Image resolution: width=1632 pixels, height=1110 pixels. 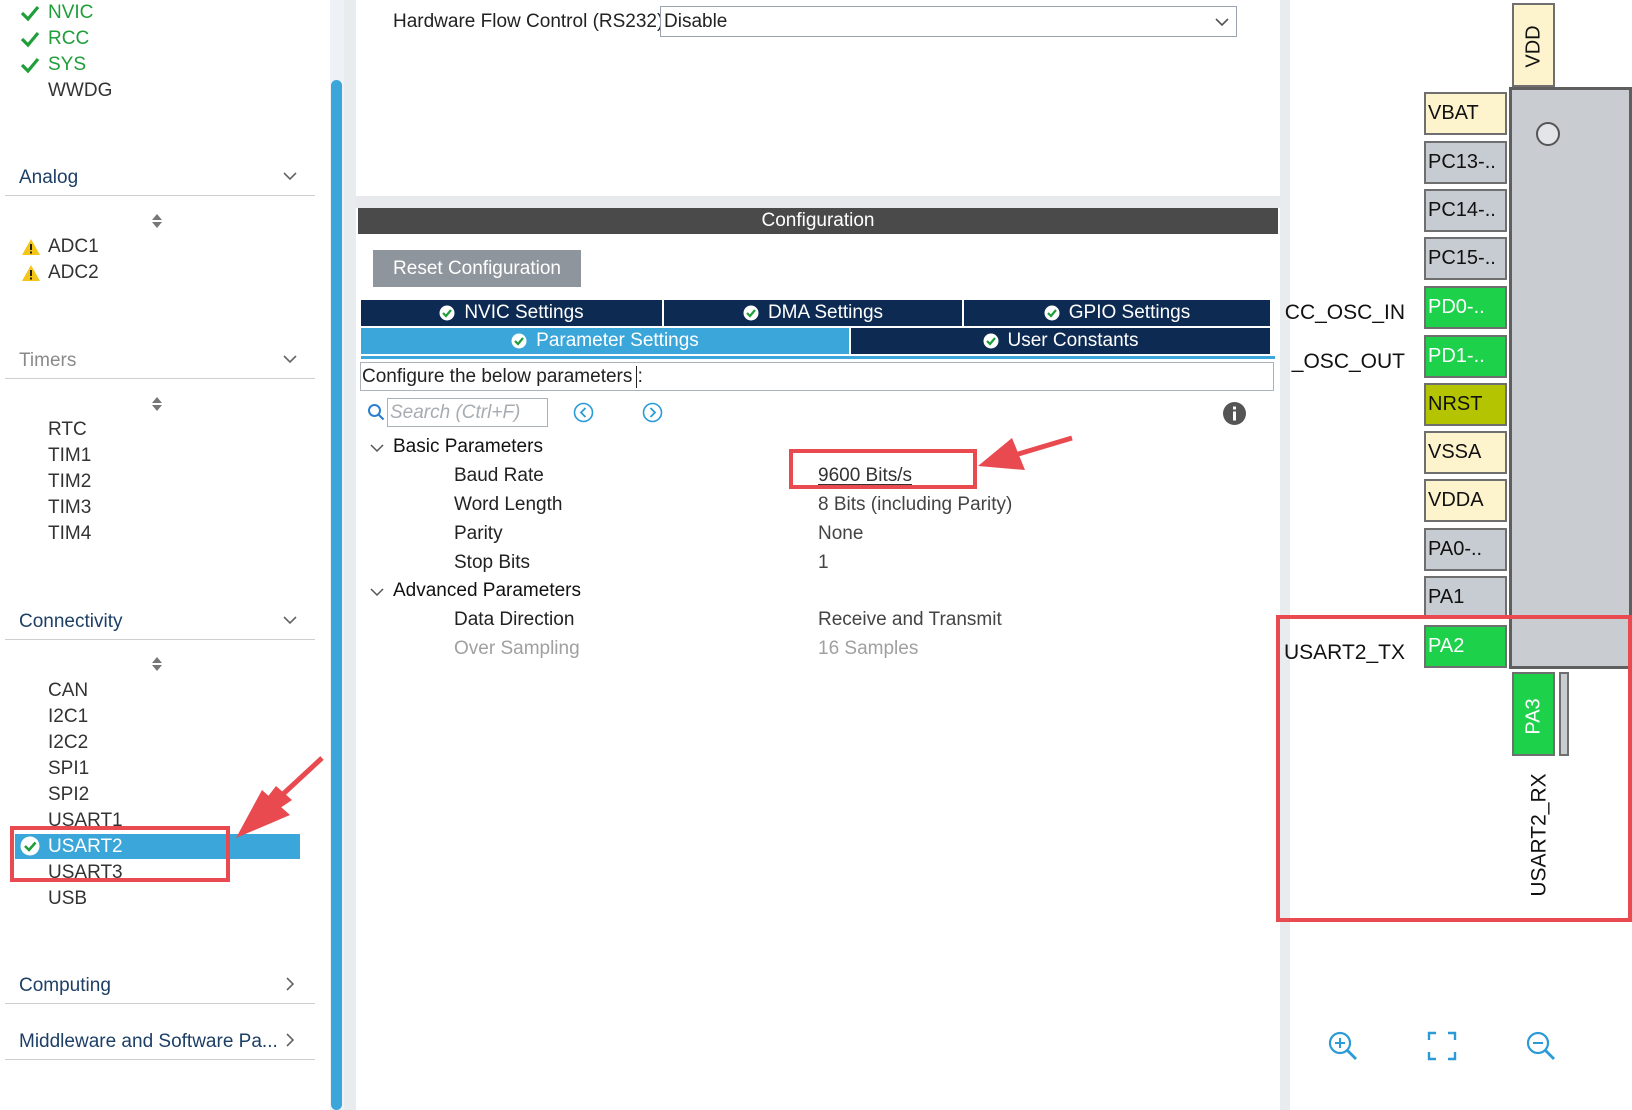 What do you see at coordinates (1465, 113) in the screenshot?
I see `pin-vbat: VBAT` at bounding box center [1465, 113].